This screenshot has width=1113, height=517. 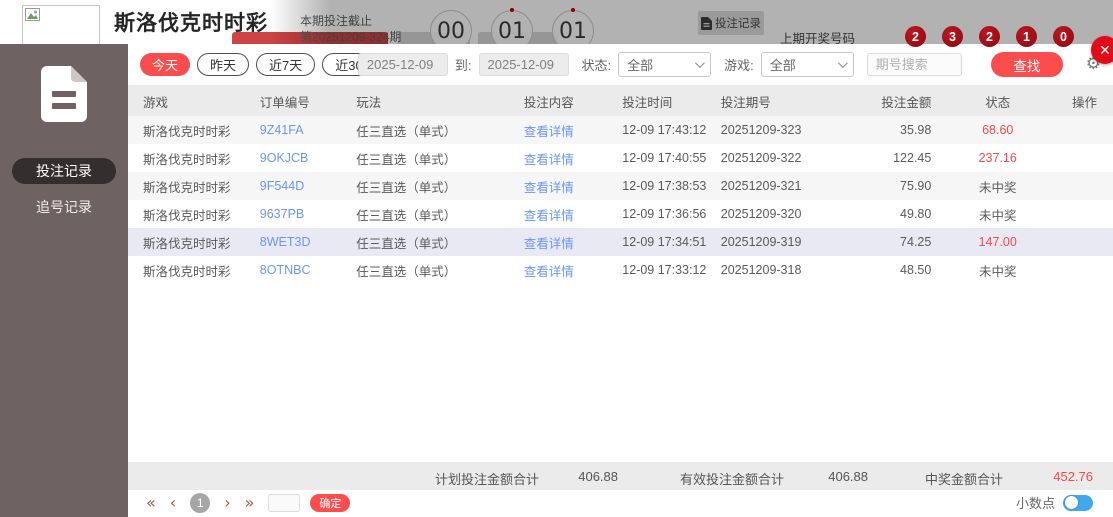 I want to click on date-to-input: 2025-12-09, so click(x=523, y=64).